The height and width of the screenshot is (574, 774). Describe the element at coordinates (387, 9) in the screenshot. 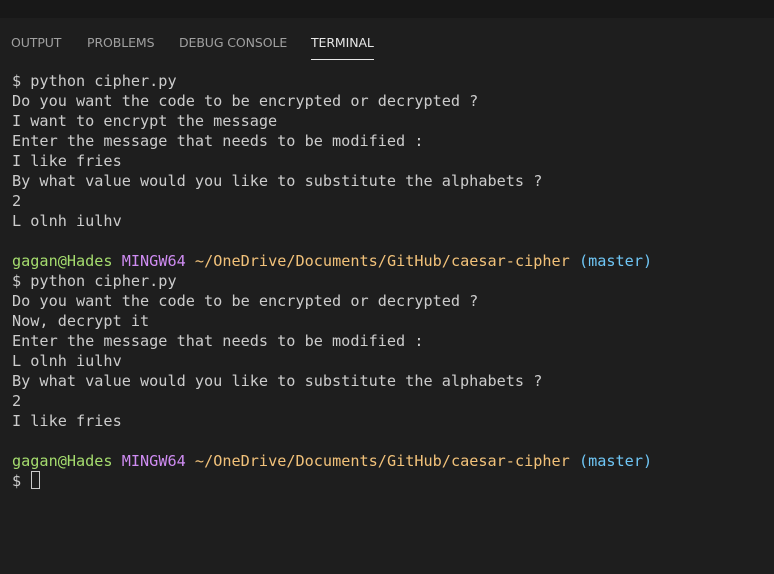

I see `title-bar` at that location.